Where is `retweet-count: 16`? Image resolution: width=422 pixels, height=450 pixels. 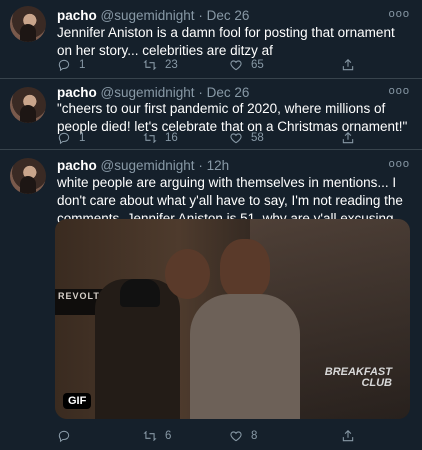
retweet-count: 16 is located at coordinates (171, 138).